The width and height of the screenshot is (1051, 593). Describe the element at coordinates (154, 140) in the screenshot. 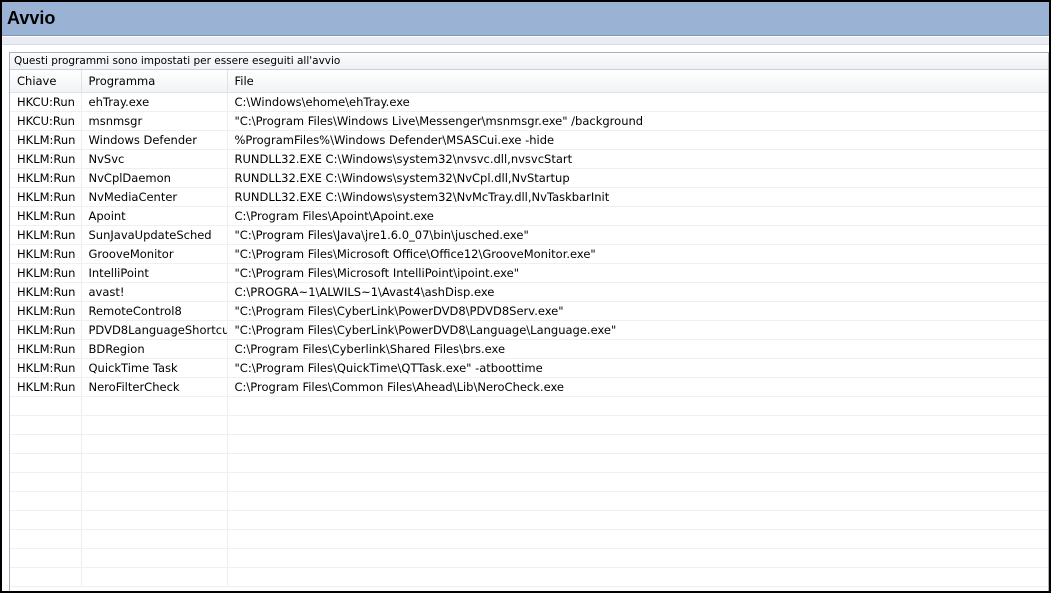

I see `cell-programma: Windows Defender` at that location.